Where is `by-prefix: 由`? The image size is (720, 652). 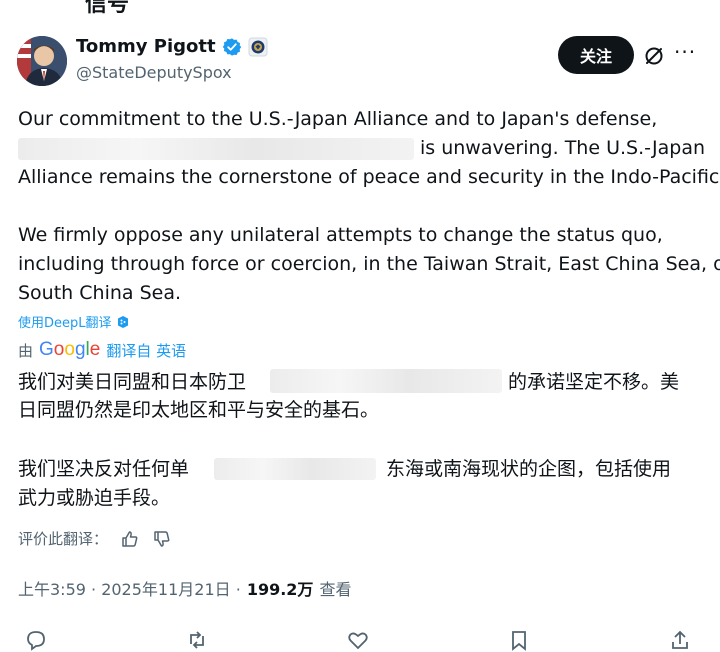 by-prefix: 由 is located at coordinates (26, 350).